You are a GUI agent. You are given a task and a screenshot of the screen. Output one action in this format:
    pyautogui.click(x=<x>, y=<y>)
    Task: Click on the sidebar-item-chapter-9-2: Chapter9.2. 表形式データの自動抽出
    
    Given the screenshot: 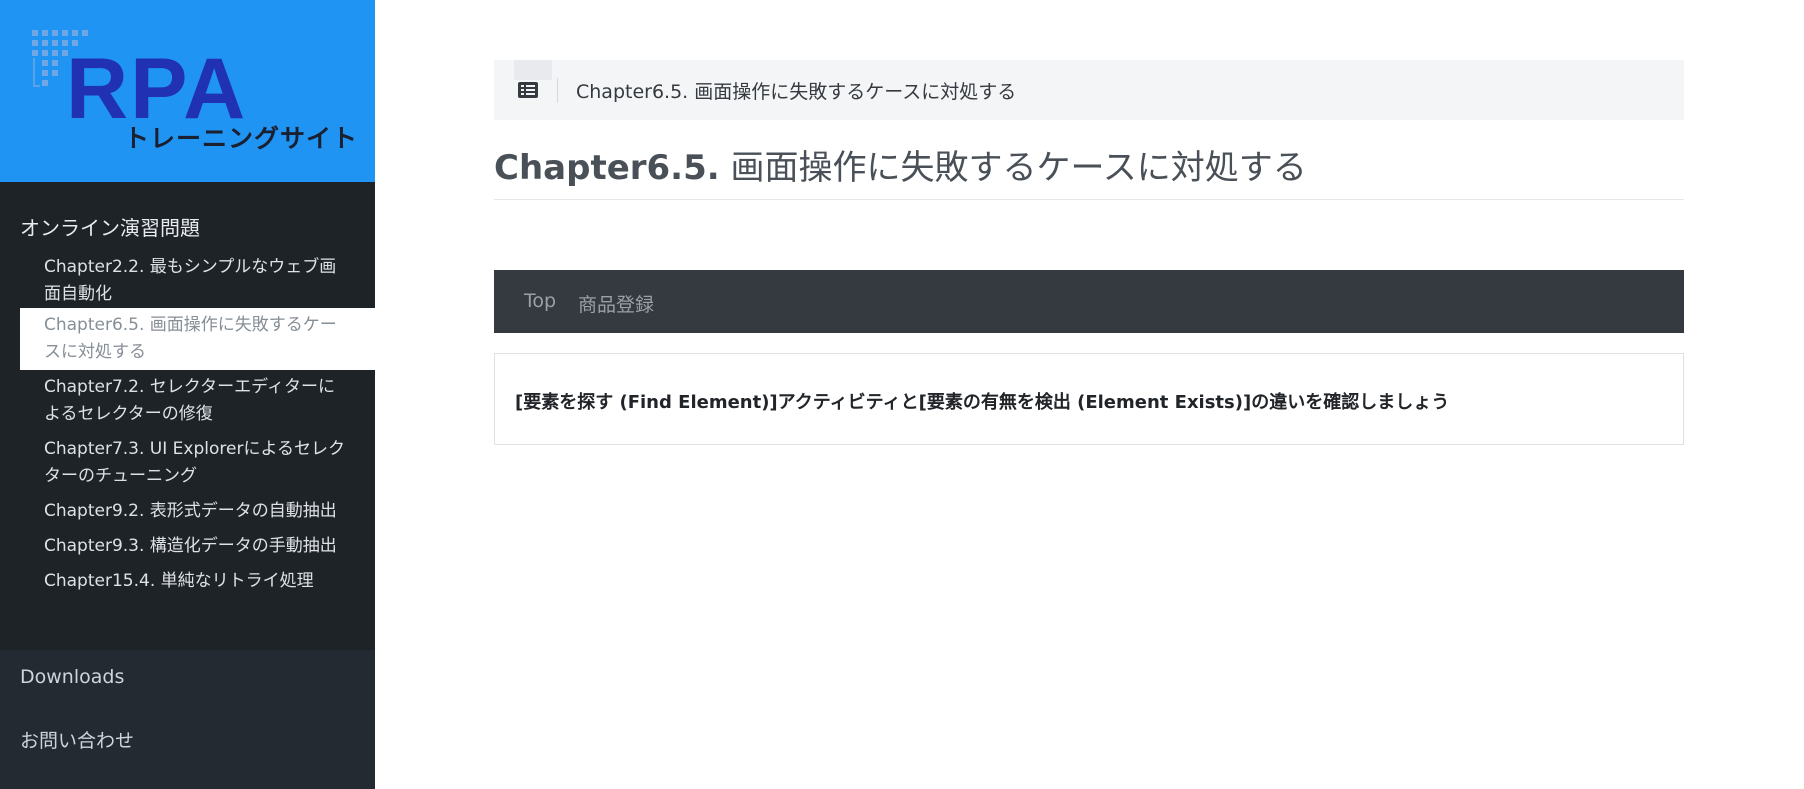 What is the action you would take?
    pyautogui.click(x=197, y=511)
    